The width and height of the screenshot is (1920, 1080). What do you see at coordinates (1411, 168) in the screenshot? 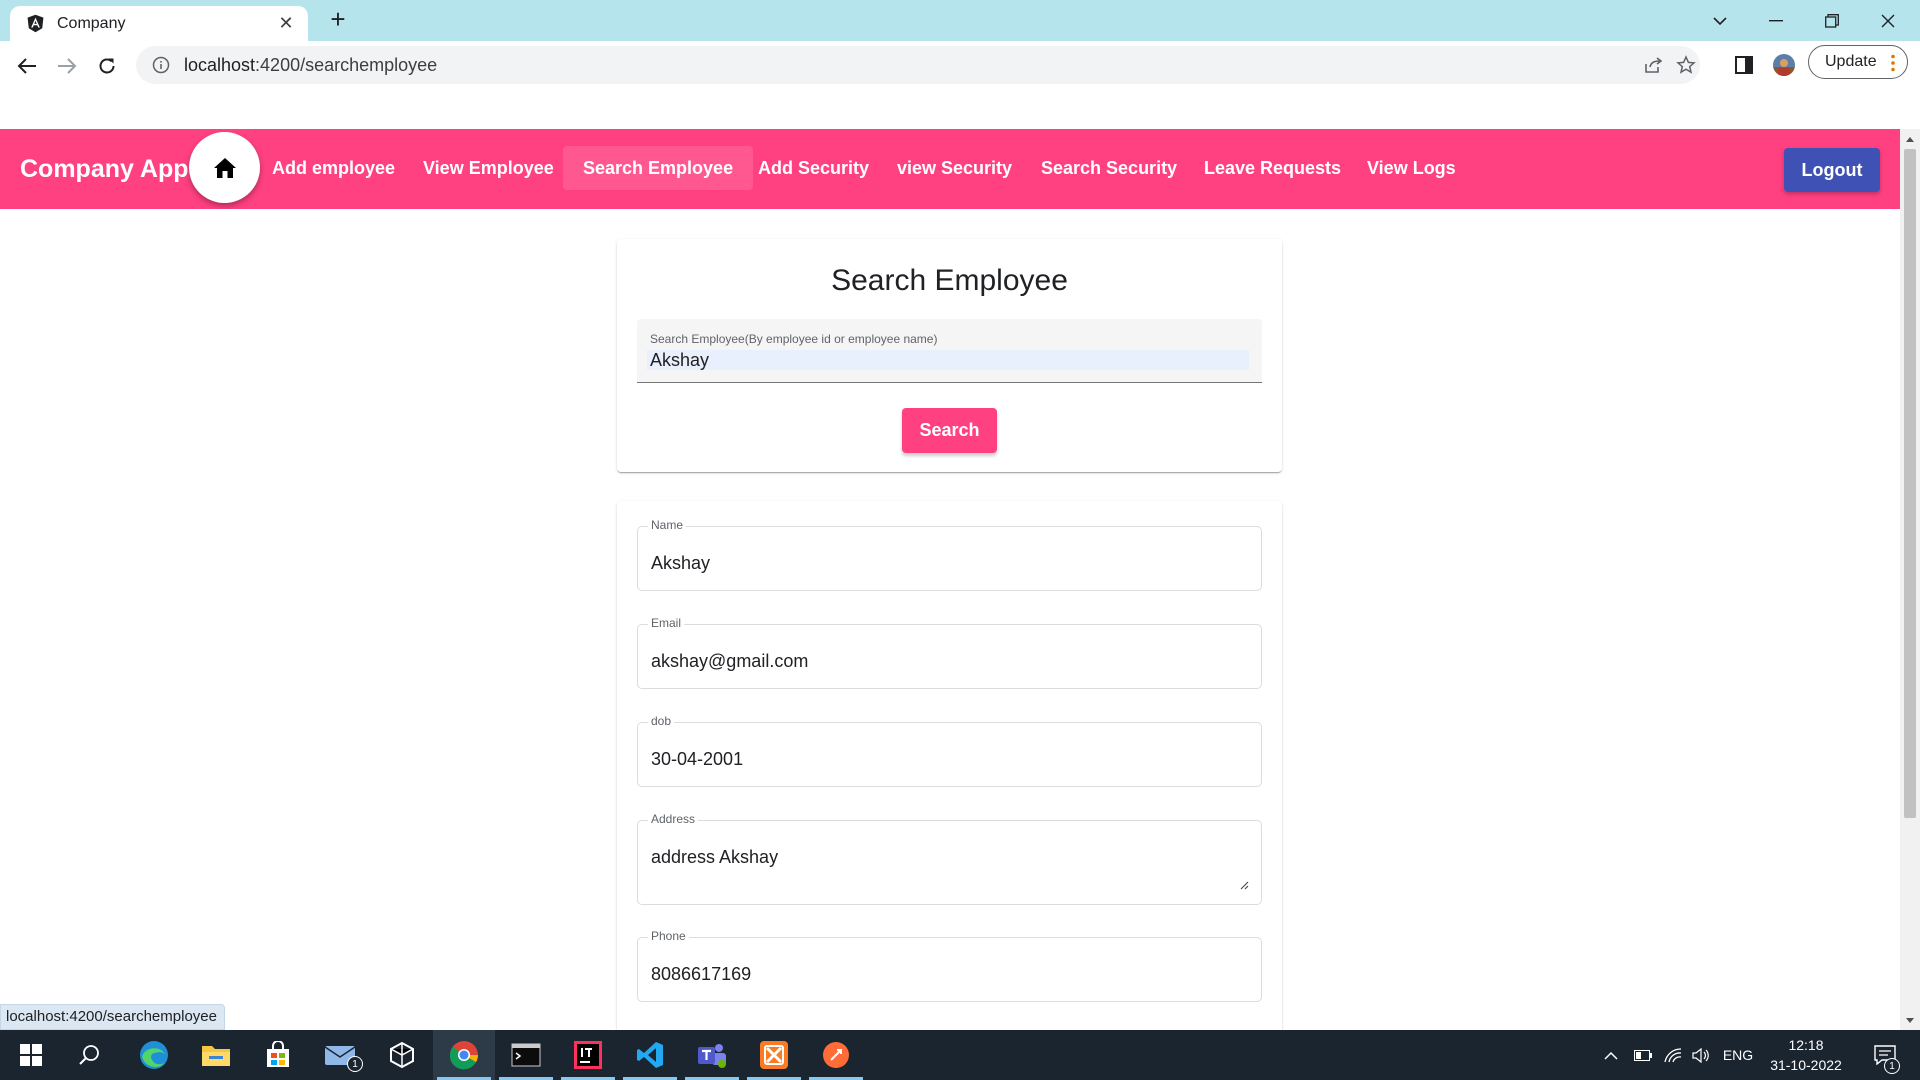
I see `nav-view-logs: View Logs` at bounding box center [1411, 168].